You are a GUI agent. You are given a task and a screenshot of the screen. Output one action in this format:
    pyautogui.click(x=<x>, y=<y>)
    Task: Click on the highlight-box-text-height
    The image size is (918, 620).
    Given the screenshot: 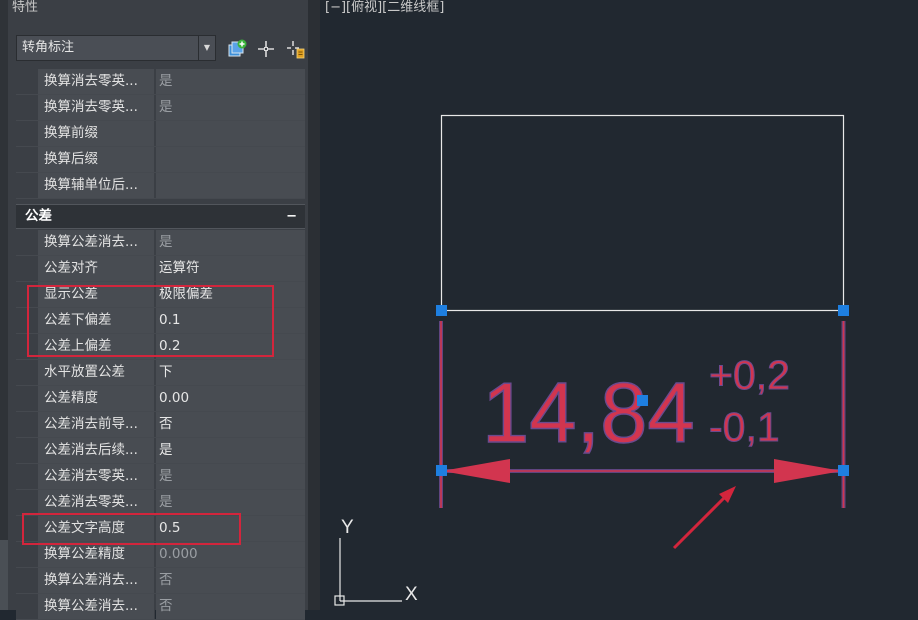 What is the action you would take?
    pyautogui.click(x=131, y=529)
    